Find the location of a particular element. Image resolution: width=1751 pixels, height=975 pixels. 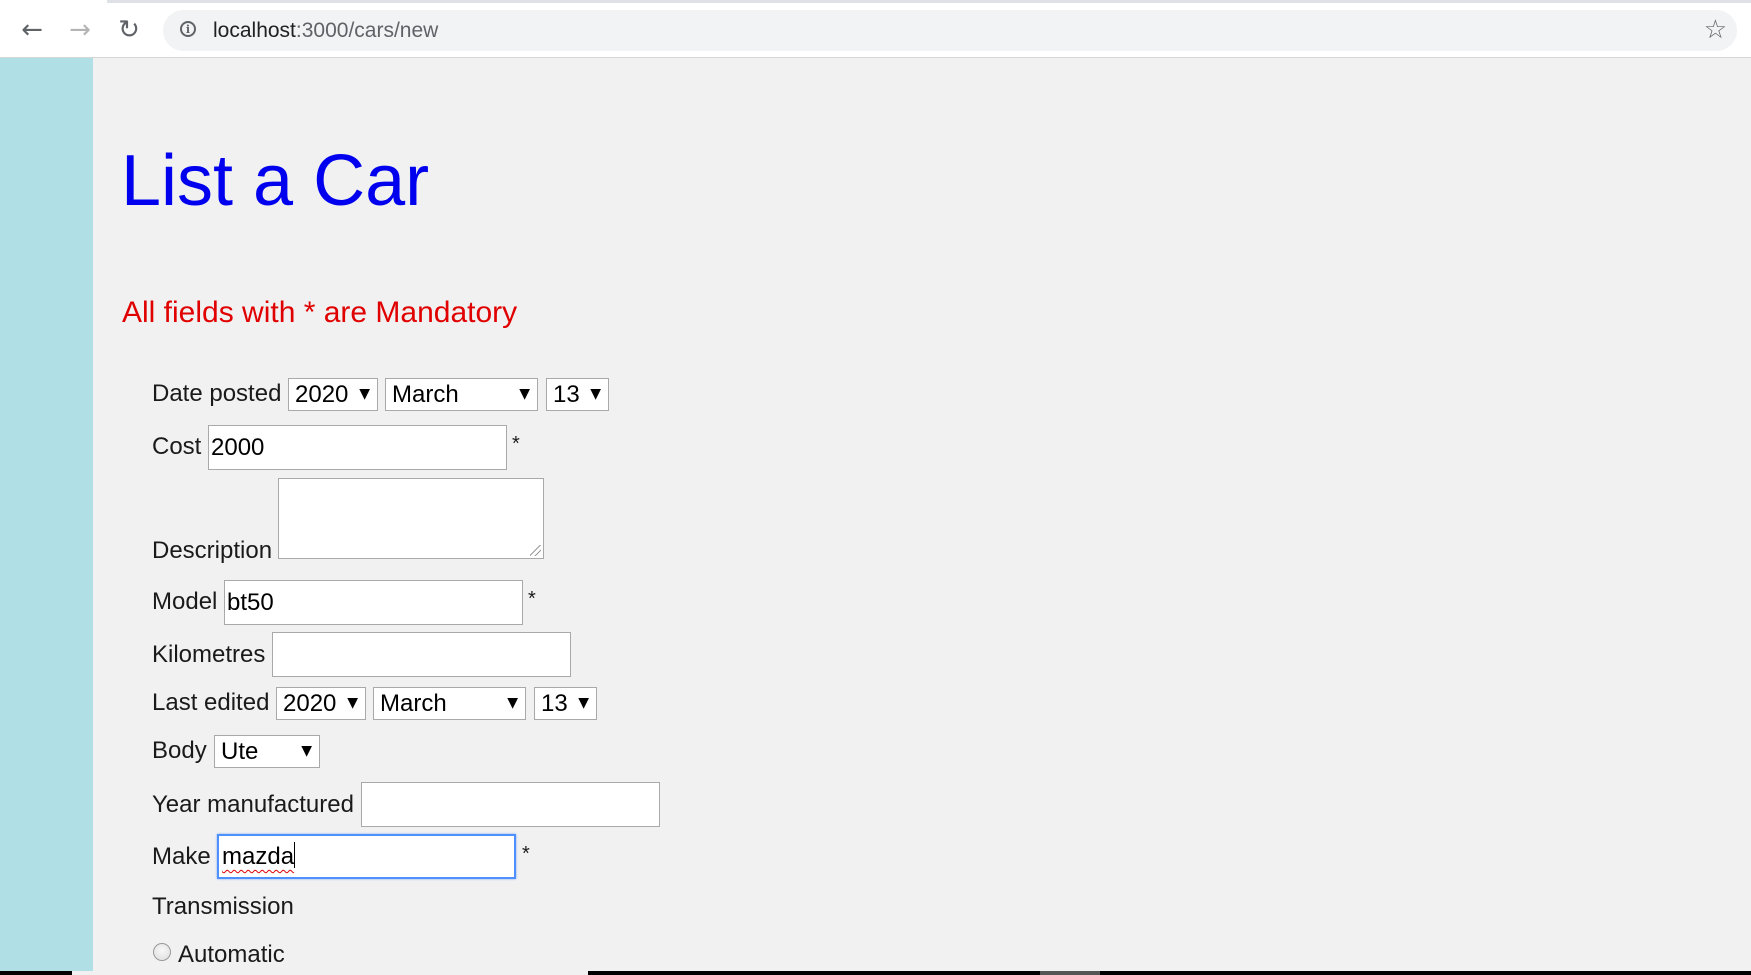

date-posted-month-select: March ▼ is located at coordinates (461, 394).